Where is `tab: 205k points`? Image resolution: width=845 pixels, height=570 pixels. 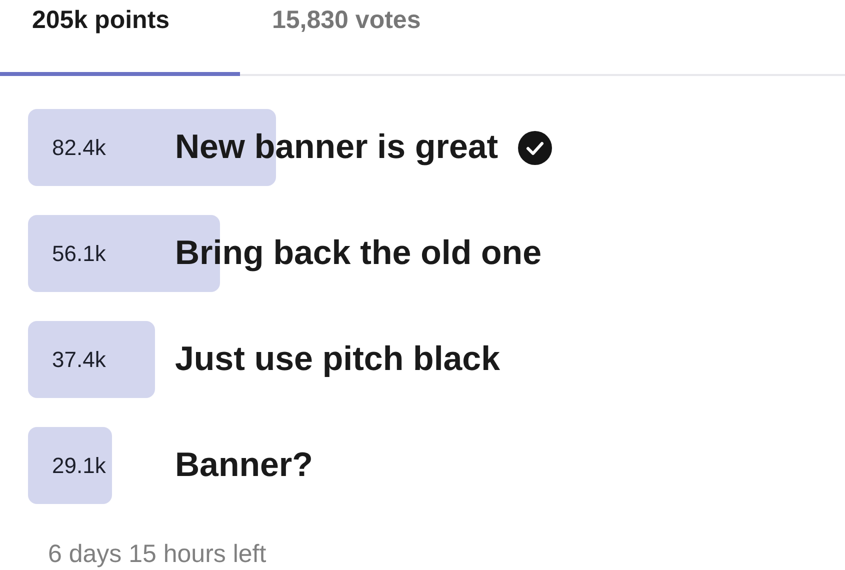 tab: 205k points is located at coordinates (120, 38).